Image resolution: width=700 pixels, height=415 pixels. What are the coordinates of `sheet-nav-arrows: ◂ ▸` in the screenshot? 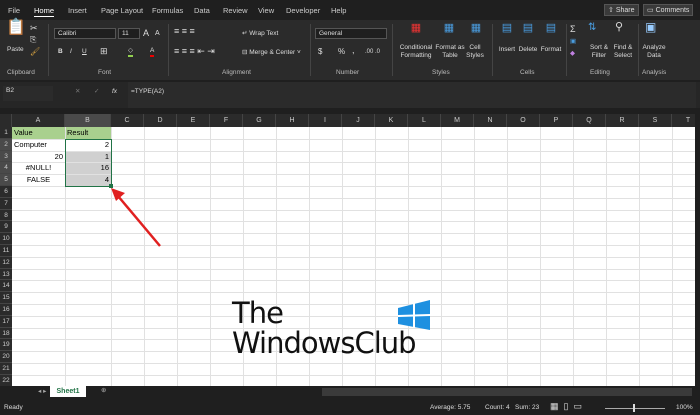 It's located at (42, 392).